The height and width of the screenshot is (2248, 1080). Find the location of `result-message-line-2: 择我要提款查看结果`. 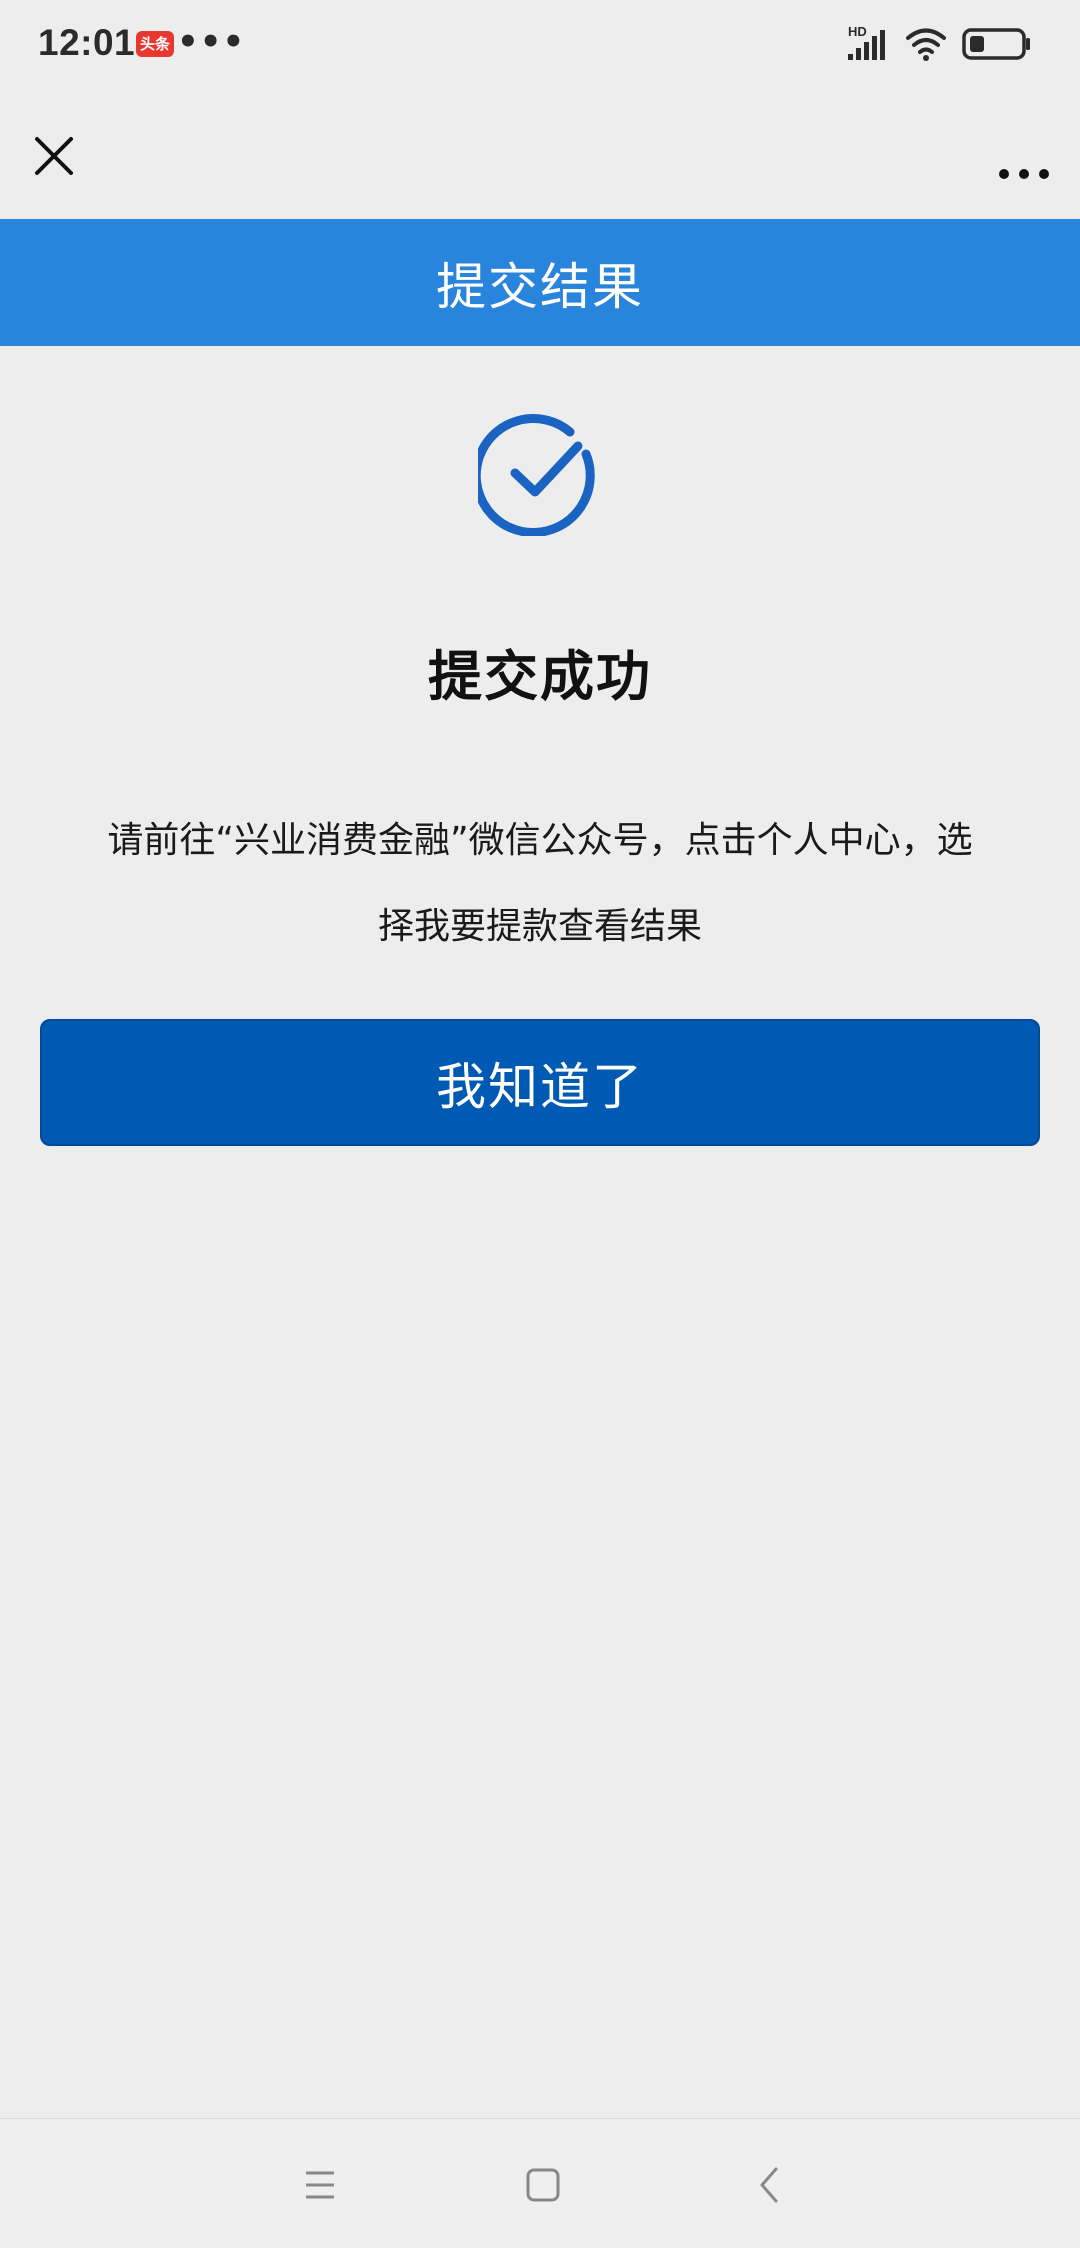

result-message-line-2: 择我要提款查看结果 is located at coordinates (539, 926).